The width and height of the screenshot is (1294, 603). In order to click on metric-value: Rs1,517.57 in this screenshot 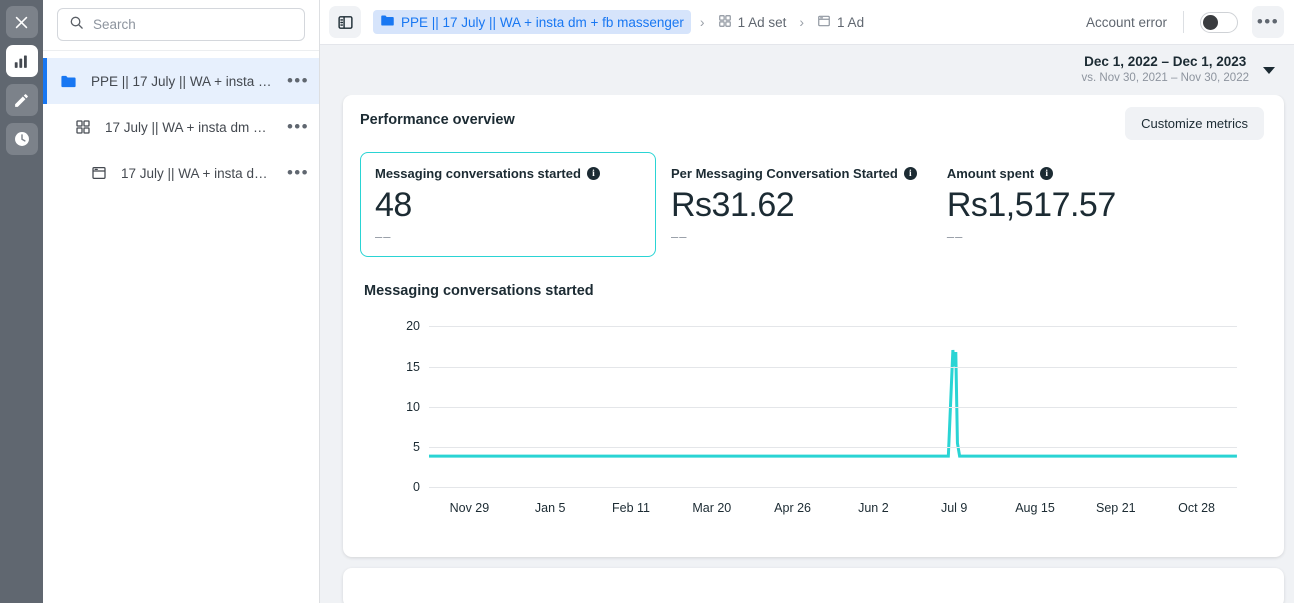, I will do `click(1031, 205)`.